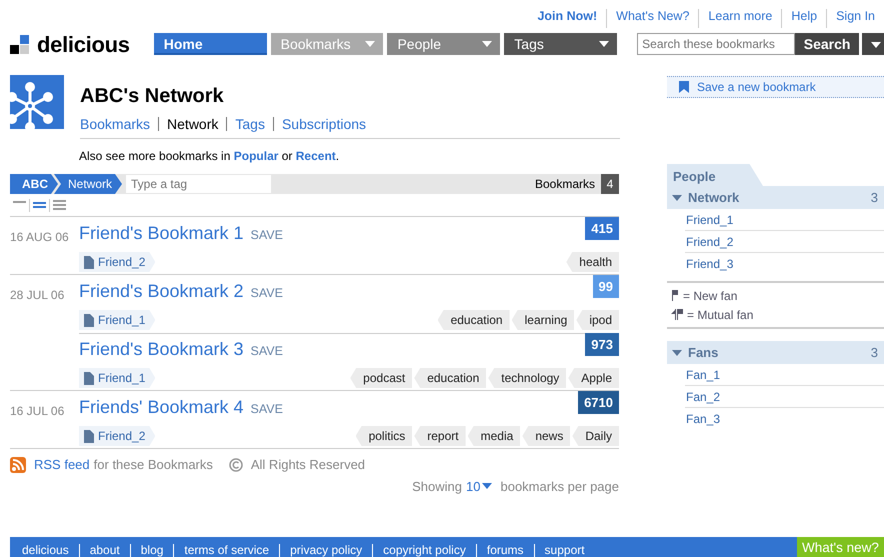  What do you see at coordinates (249, 124) in the screenshot?
I see `profile-tab: Tags` at bounding box center [249, 124].